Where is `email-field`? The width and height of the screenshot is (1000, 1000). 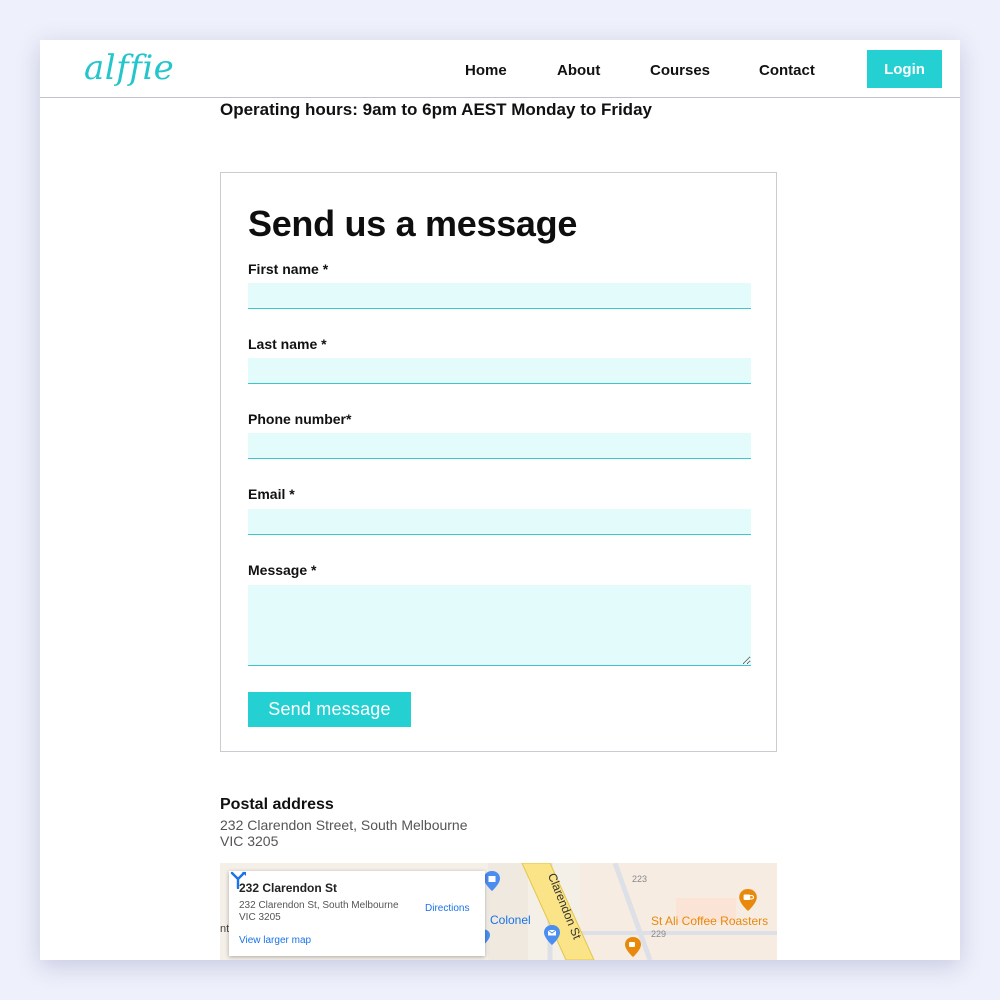 email-field is located at coordinates (499, 522).